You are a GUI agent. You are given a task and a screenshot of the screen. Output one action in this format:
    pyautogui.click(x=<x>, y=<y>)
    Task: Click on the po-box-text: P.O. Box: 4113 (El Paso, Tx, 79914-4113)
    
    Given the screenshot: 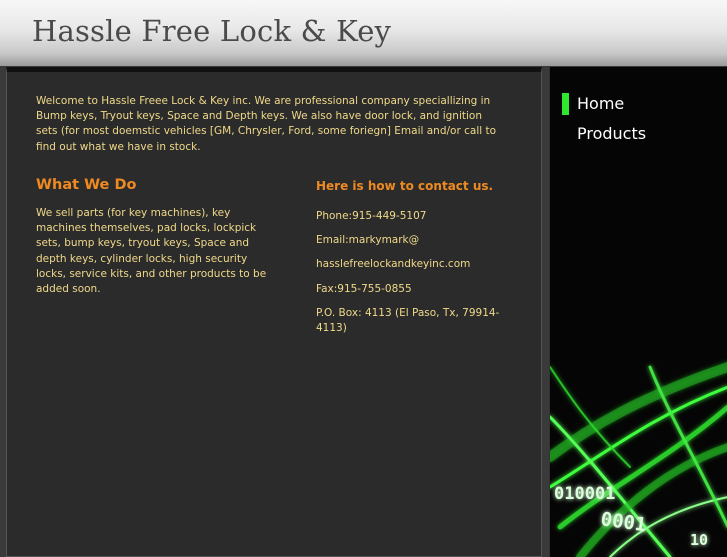 What is the action you would take?
    pyautogui.click(x=408, y=320)
    